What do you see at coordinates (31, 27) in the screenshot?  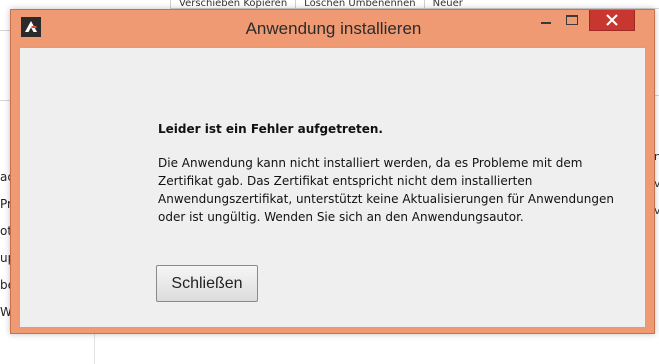 I see `installer-app-icon` at bounding box center [31, 27].